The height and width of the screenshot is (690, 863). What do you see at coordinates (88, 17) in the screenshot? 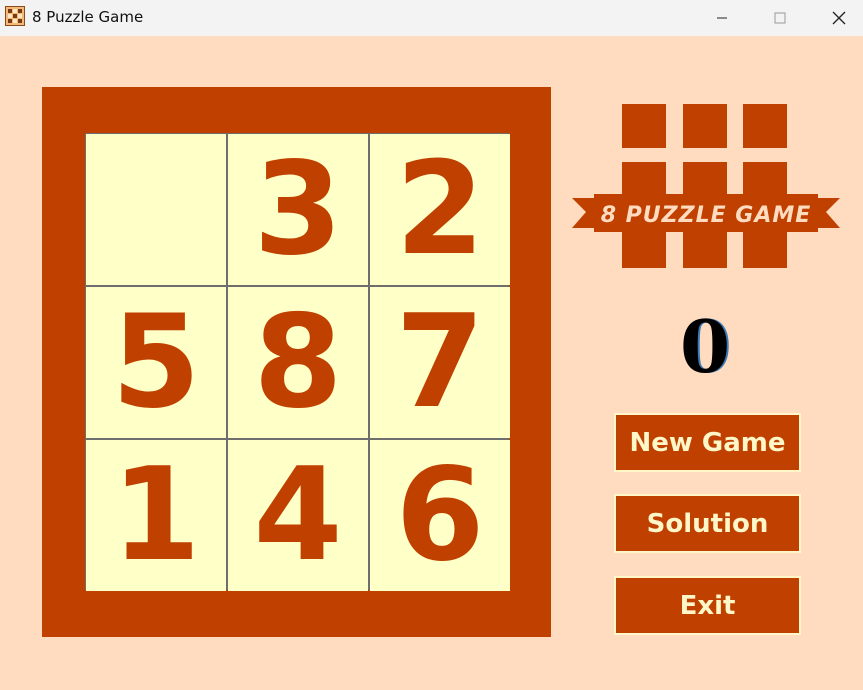
I see `window-title: 8 Puzzle Game` at bounding box center [88, 17].